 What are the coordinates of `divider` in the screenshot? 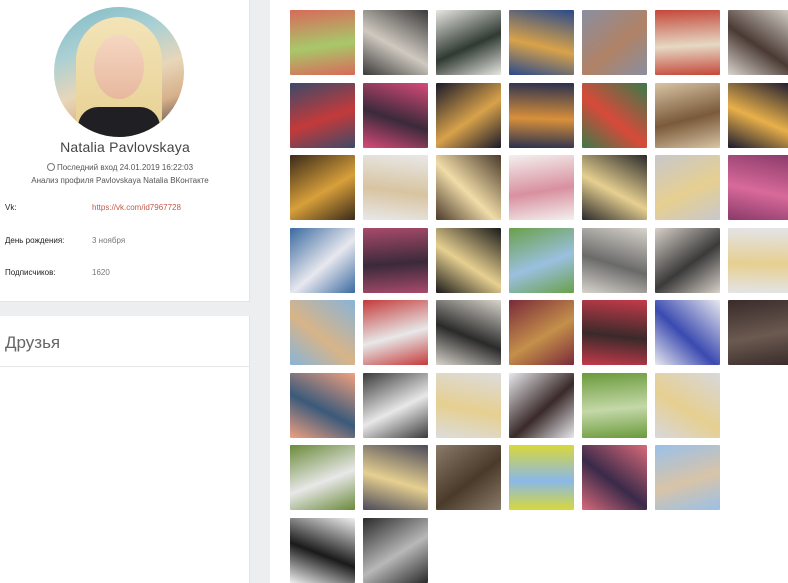 It's located at (125, 366).